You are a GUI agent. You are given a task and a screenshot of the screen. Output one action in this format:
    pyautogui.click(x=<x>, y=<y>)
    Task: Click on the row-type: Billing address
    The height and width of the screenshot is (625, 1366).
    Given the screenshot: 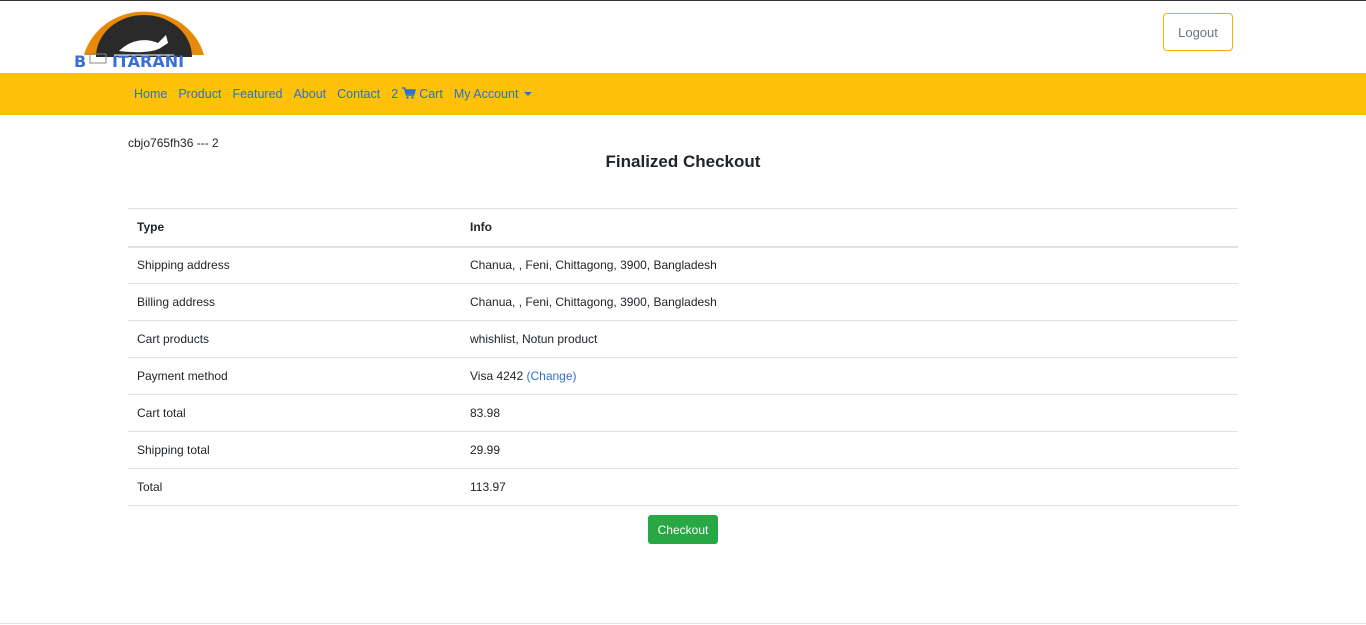 What is the action you would take?
    pyautogui.click(x=294, y=302)
    